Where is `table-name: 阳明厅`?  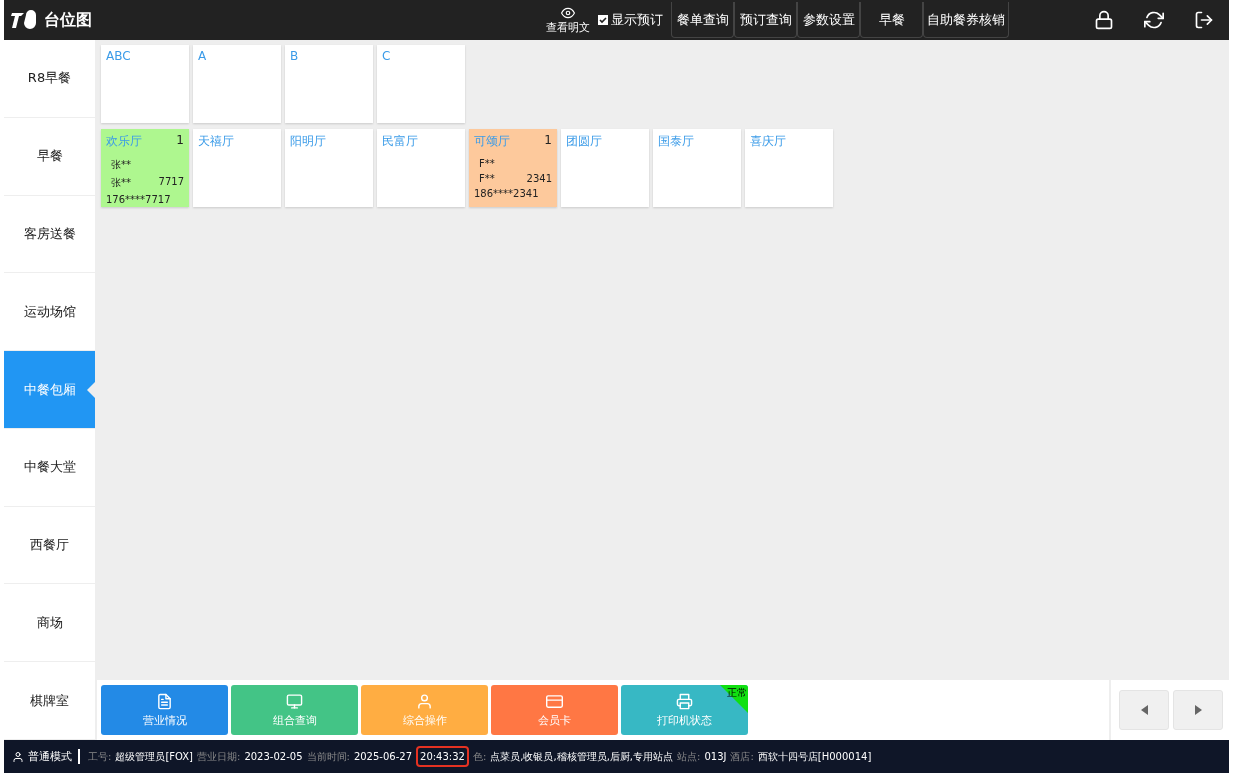 table-name: 阳明厅 is located at coordinates (308, 141).